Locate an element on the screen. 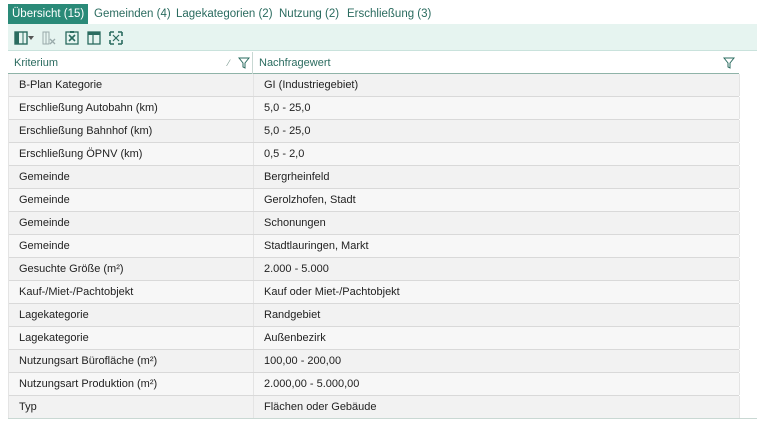 The height and width of the screenshot is (440, 757). table-row: Gemeinde Gerolzhofen, Stadt is located at coordinates (374, 200).